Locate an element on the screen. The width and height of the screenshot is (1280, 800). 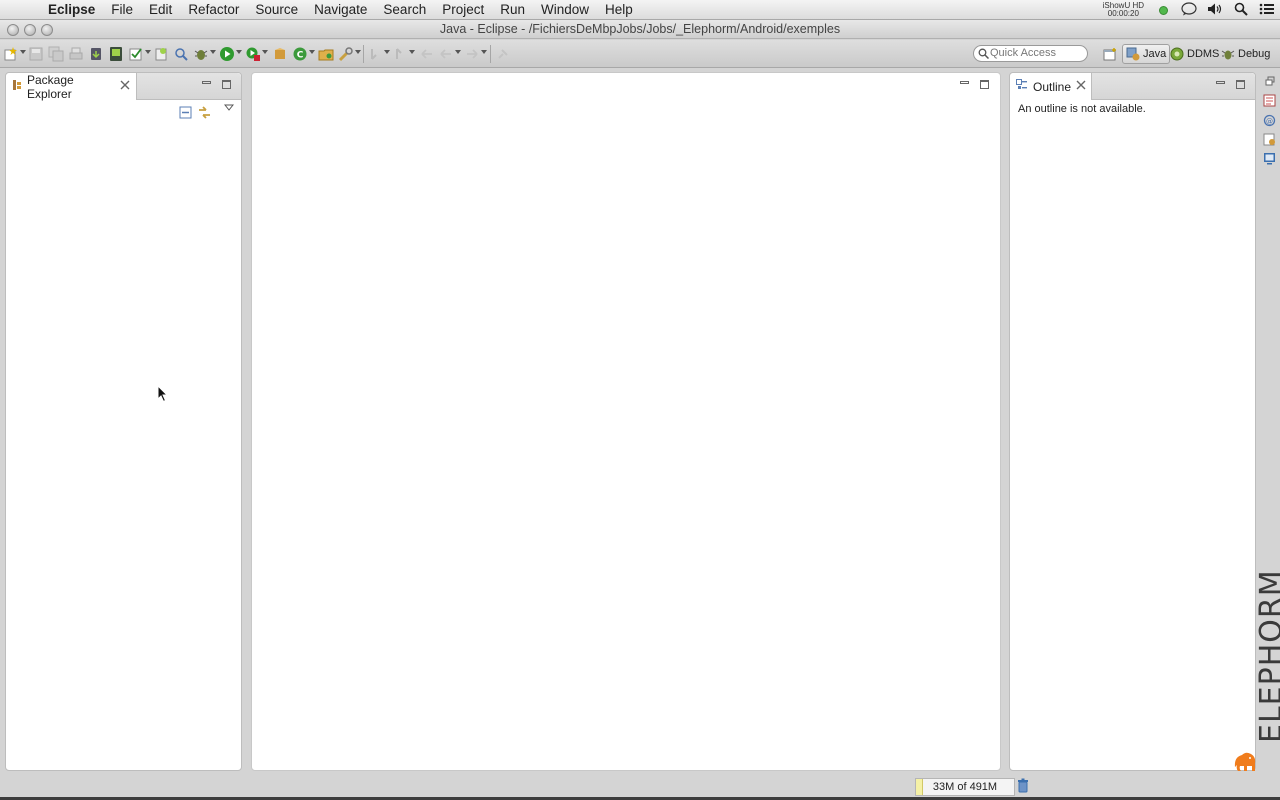
outline-icon is located at coordinates (1022, 86).